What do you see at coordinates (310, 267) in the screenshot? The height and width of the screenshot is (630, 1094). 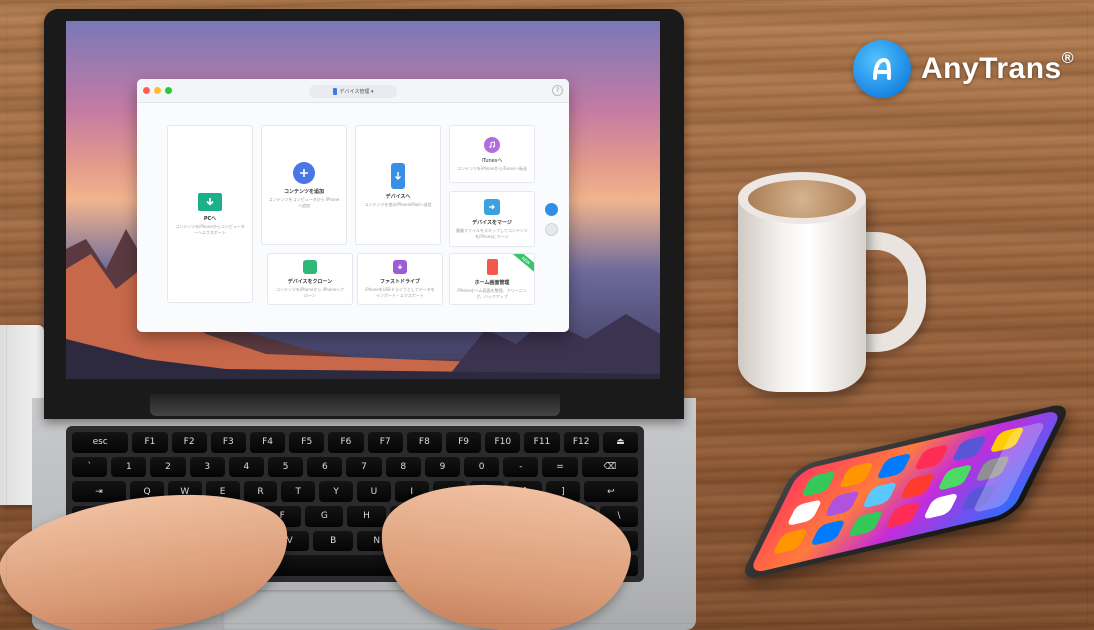 I see `clone-icon` at bounding box center [310, 267].